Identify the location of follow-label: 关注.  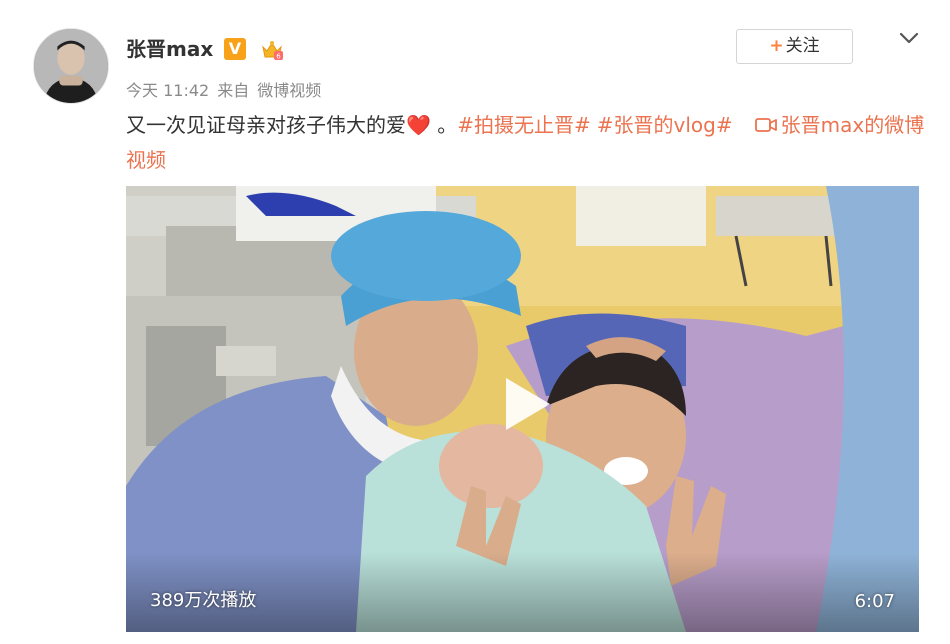
(802, 46).